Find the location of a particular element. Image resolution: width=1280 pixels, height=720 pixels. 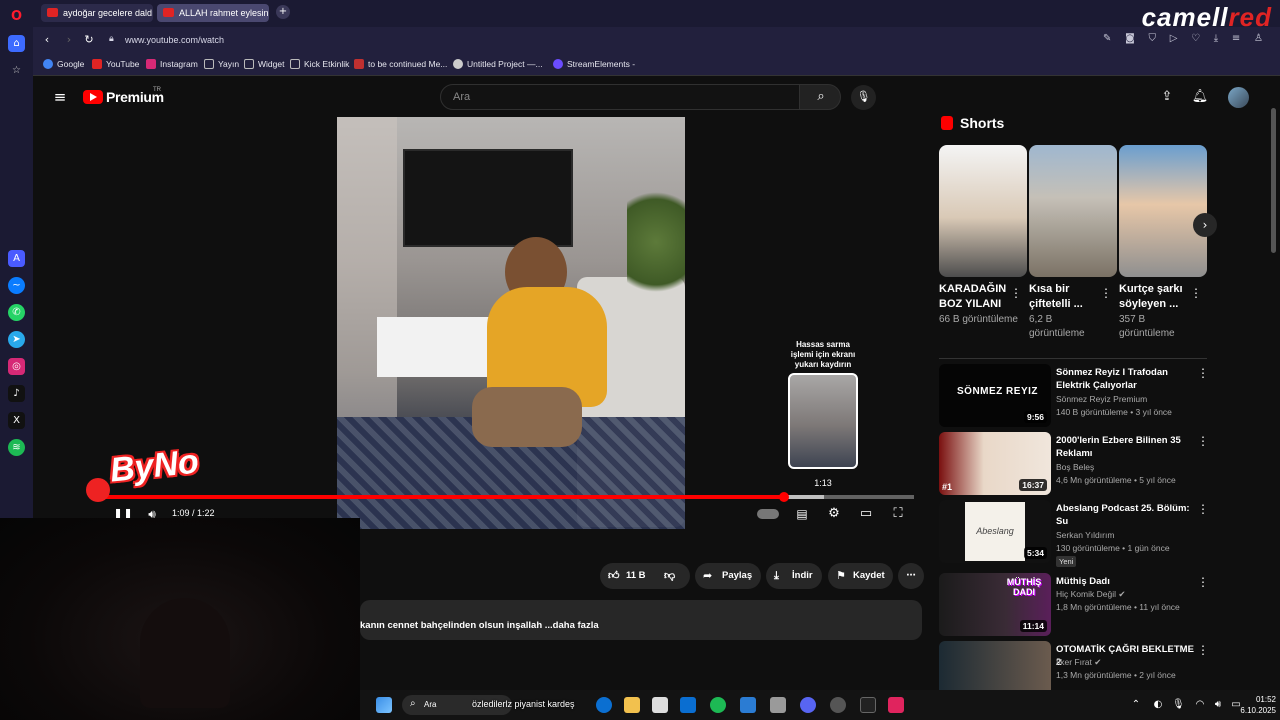

store-icon is located at coordinates (660, 705).